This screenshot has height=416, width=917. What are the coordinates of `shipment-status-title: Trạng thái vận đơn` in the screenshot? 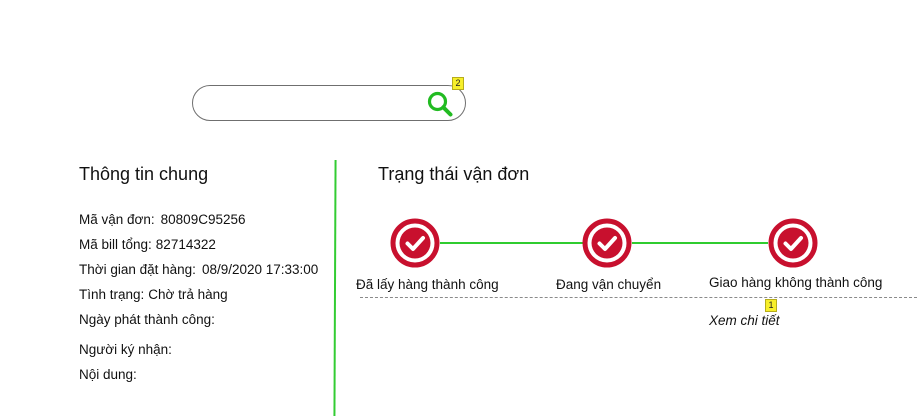 It's located at (454, 174).